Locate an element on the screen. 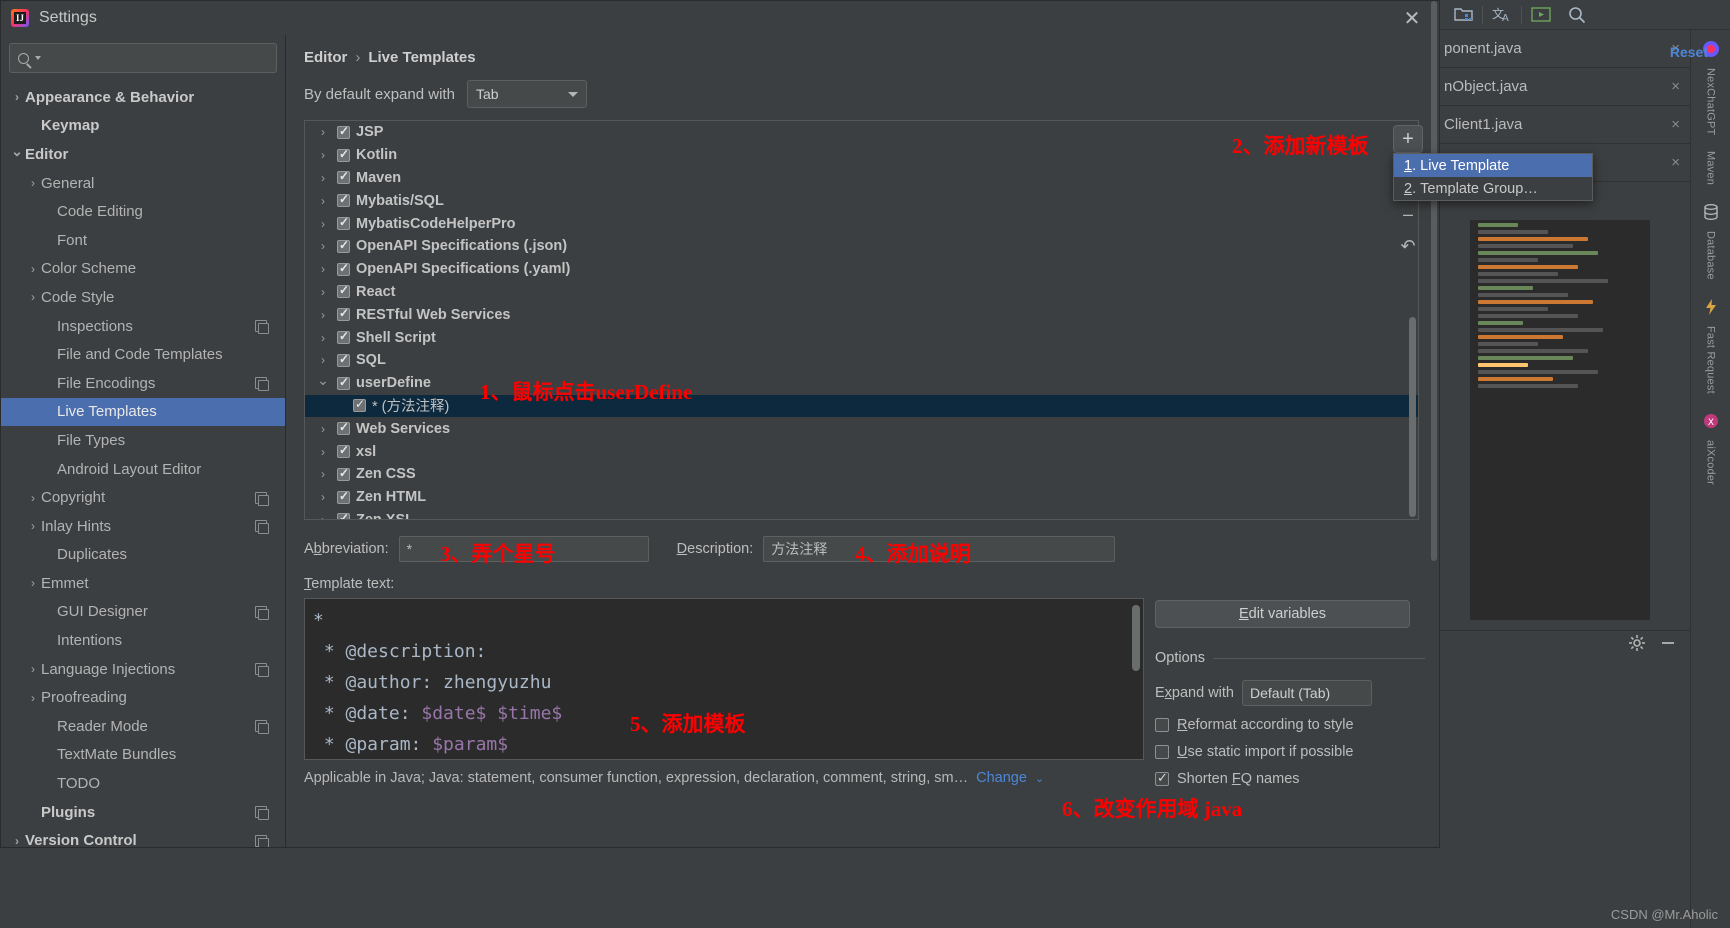 This screenshot has width=1730, height=928. editor-tab: ponent.java × is located at coordinates (1565, 49).